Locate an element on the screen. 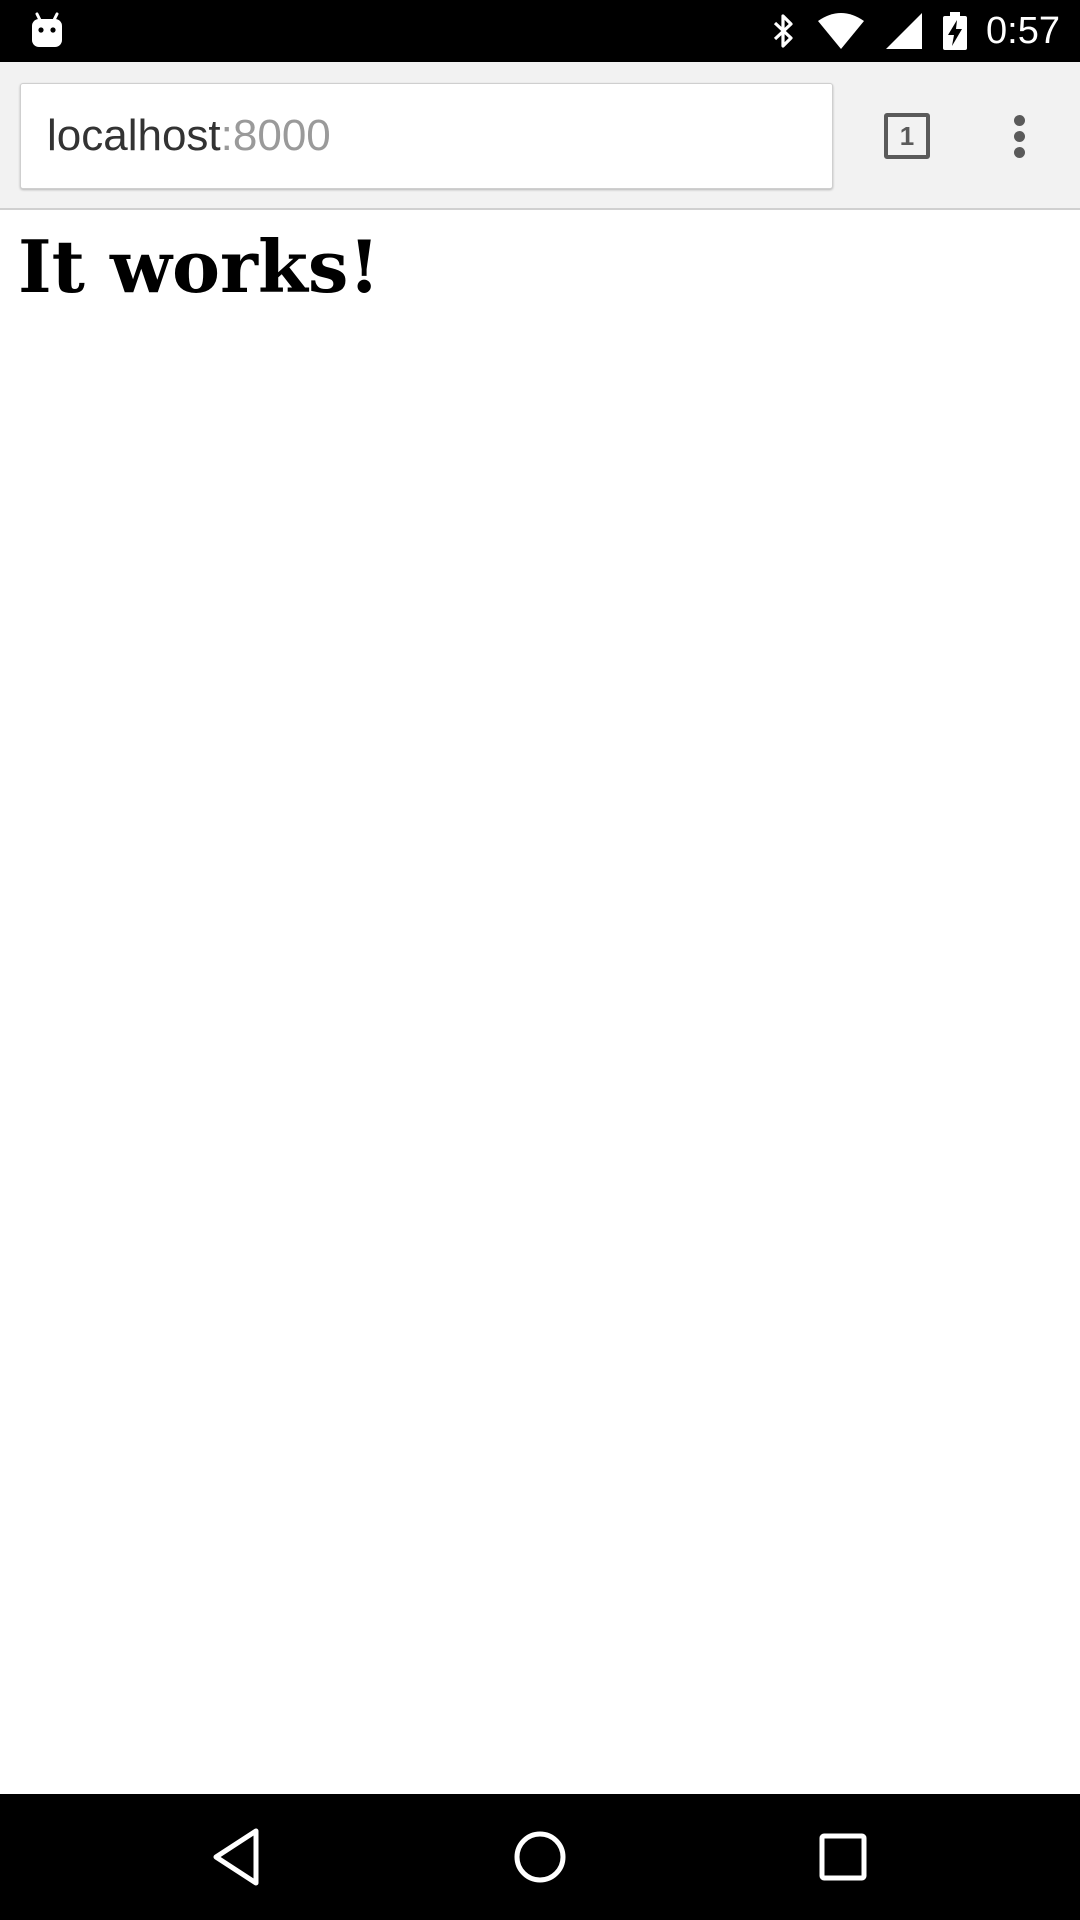 This screenshot has width=1080, height=1920. tab-switcher-button: 1 is located at coordinates (907, 136).